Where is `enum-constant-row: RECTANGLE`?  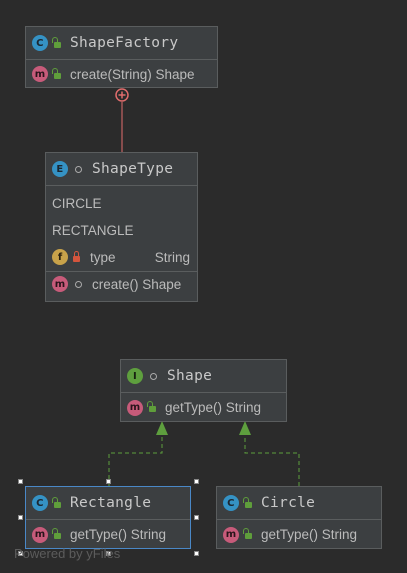 enum-constant-row: RECTANGLE is located at coordinates (121, 228).